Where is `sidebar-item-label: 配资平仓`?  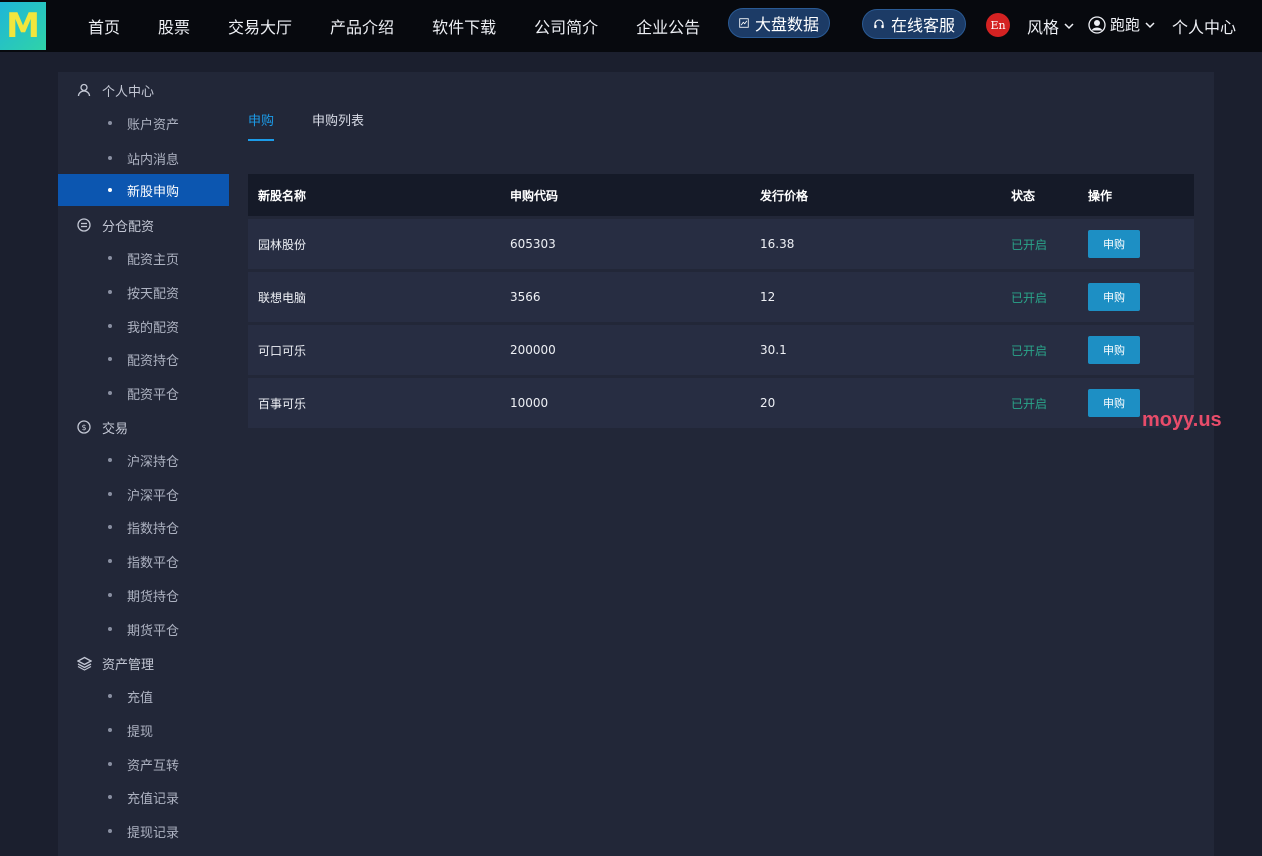 sidebar-item-label: 配资平仓 is located at coordinates (153, 395).